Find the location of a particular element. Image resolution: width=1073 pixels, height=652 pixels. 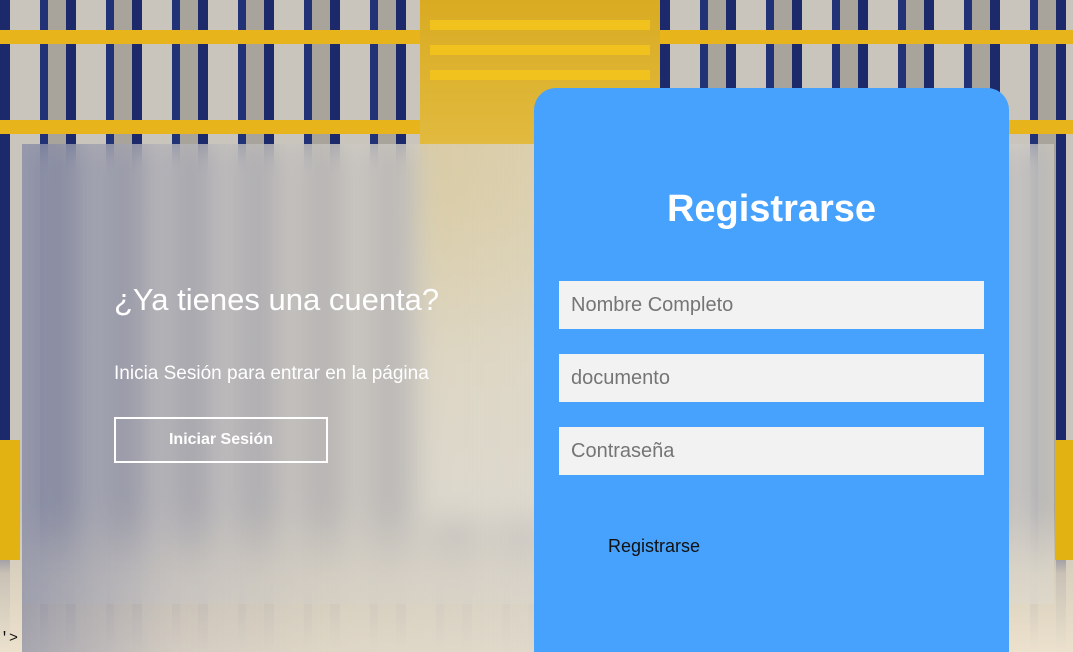

login-button: Iniciar Sesión is located at coordinates (221, 440).